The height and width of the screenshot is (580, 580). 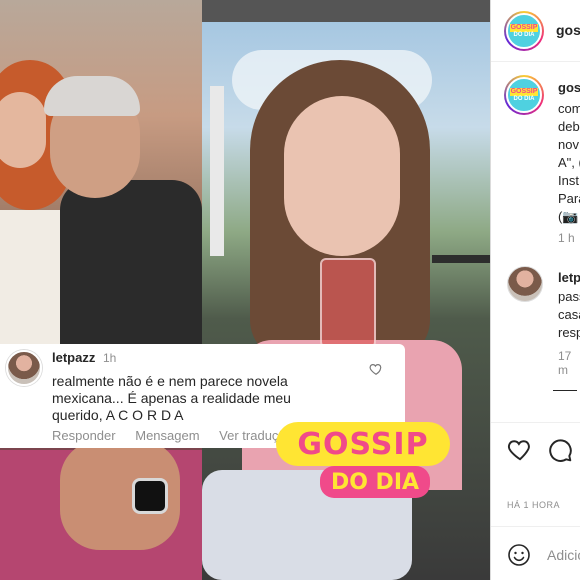 I want to click on logo-line2: DO DIA, so click(x=375, y=482).